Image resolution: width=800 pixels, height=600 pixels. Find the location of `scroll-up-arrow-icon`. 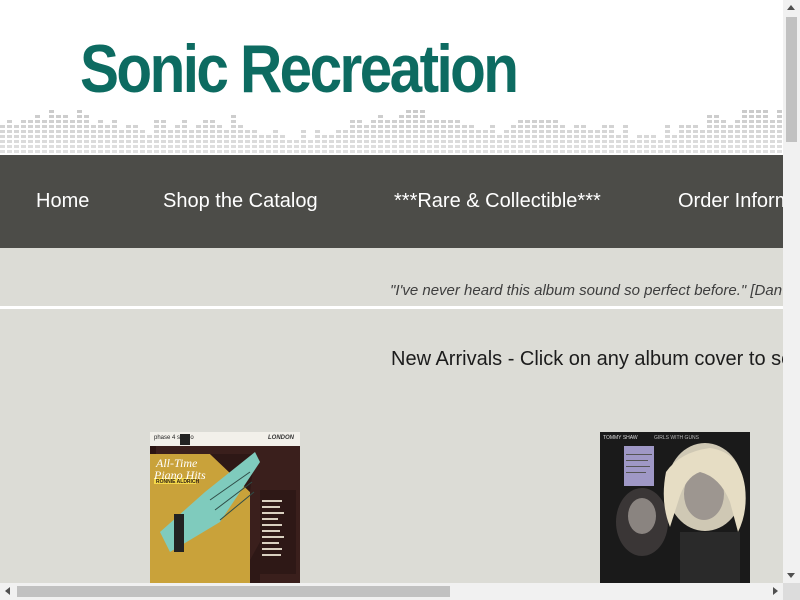

scroll-up-arrow-icon is located at coordinates (791, 7).